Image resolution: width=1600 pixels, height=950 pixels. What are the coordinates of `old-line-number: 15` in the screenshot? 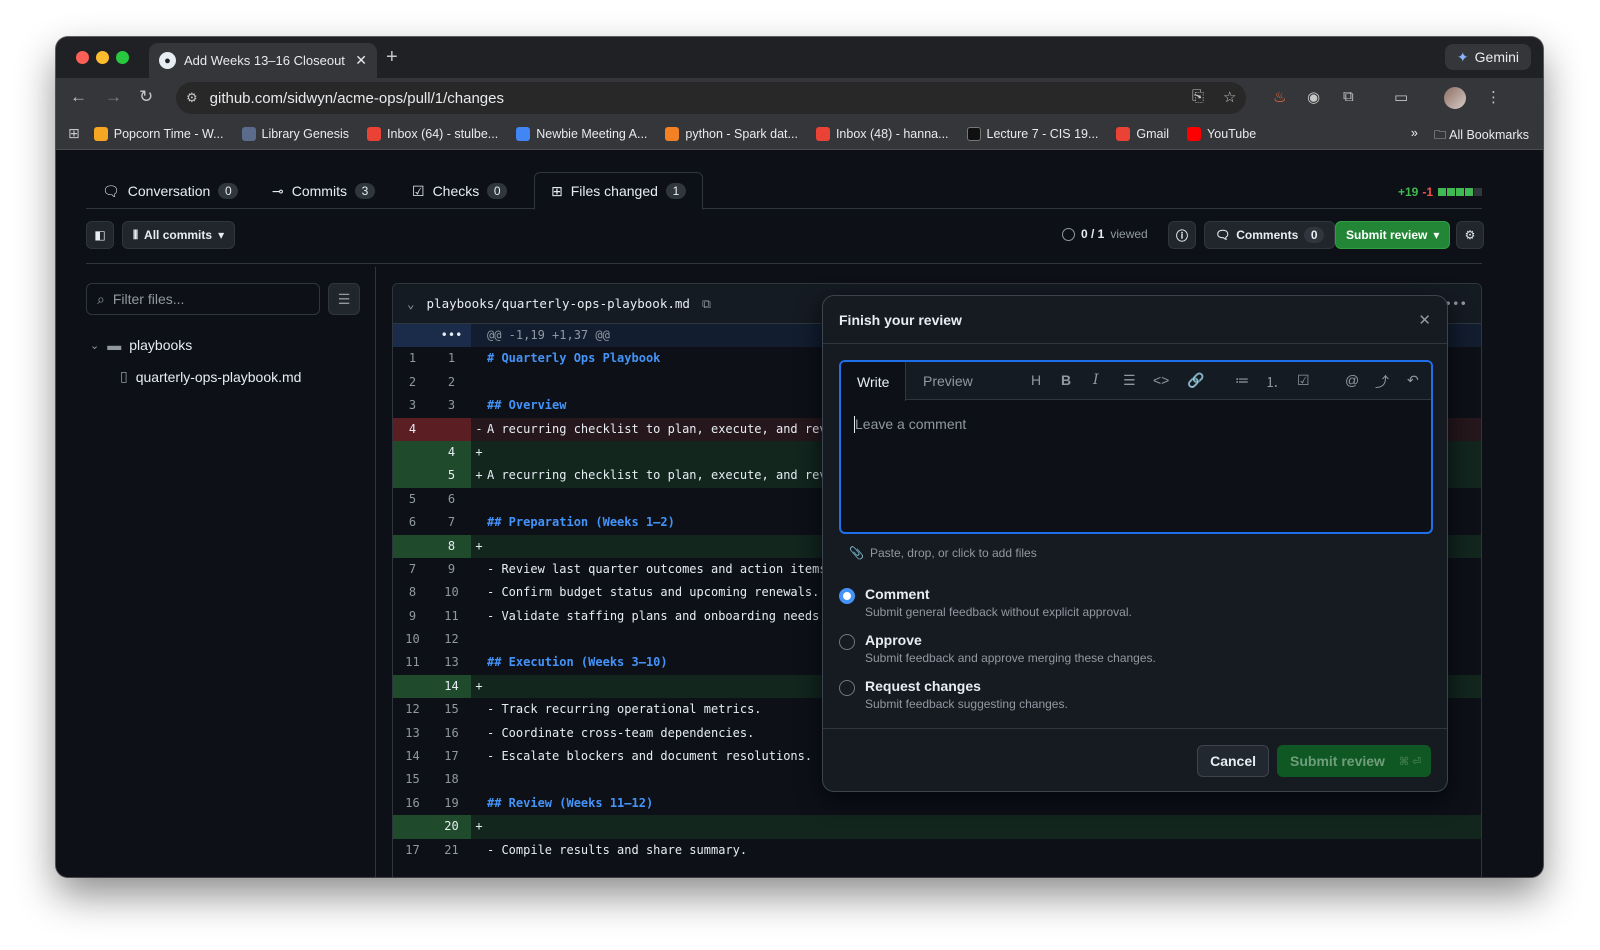 It's located at (412, 779).